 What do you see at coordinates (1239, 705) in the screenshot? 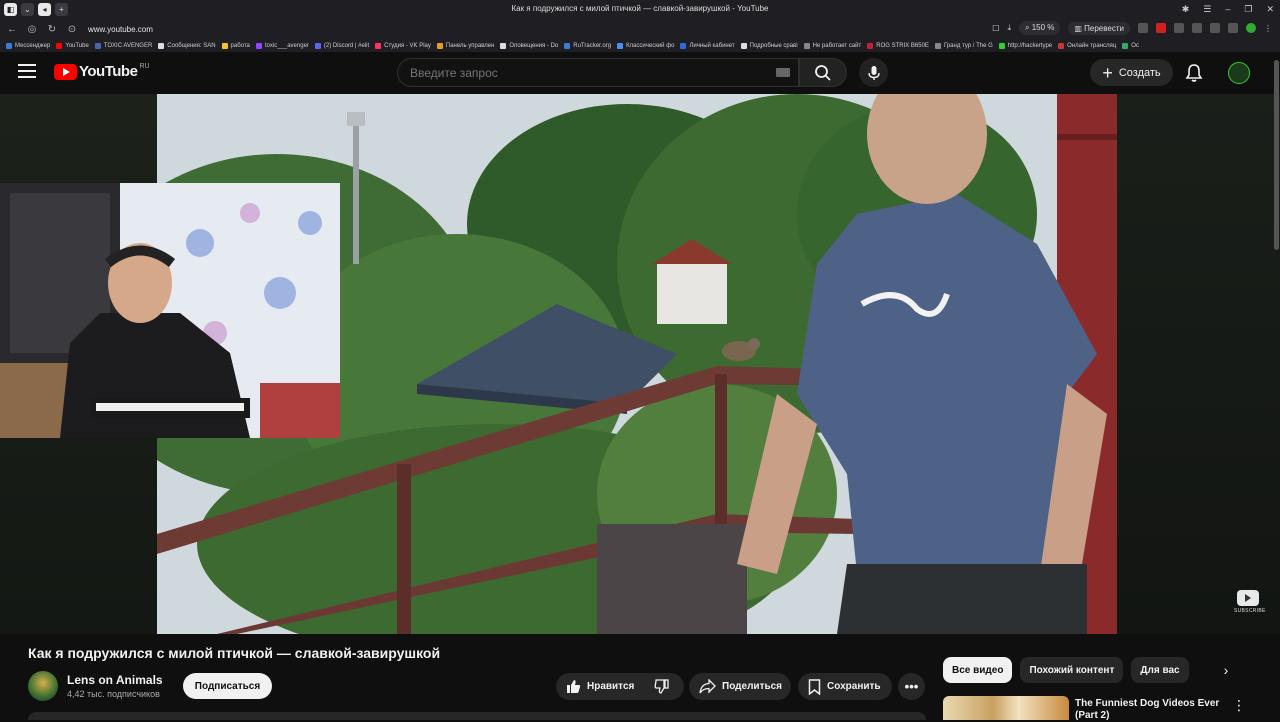
I see `recommendation-more-icon: ⋮` at bounding box center [1239, 705].